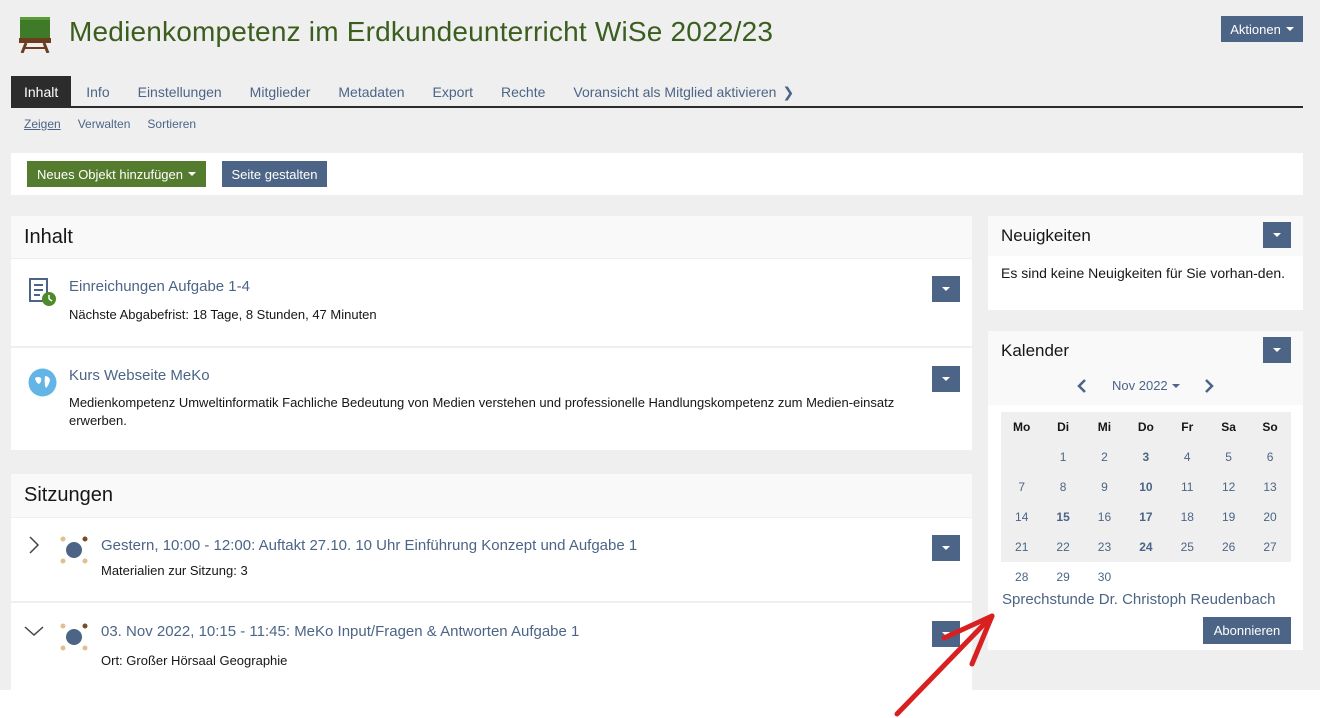 The height and width of the screenshot is (718, 1320). Describe the element at coordinates (1021, 577) in the screenshot. I see `calendar-day: 28` at that location.